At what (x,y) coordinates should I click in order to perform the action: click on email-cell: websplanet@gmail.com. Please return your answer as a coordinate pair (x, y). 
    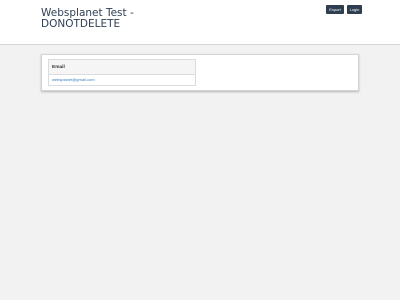
    Looking at the image, I should click on (73, 79).